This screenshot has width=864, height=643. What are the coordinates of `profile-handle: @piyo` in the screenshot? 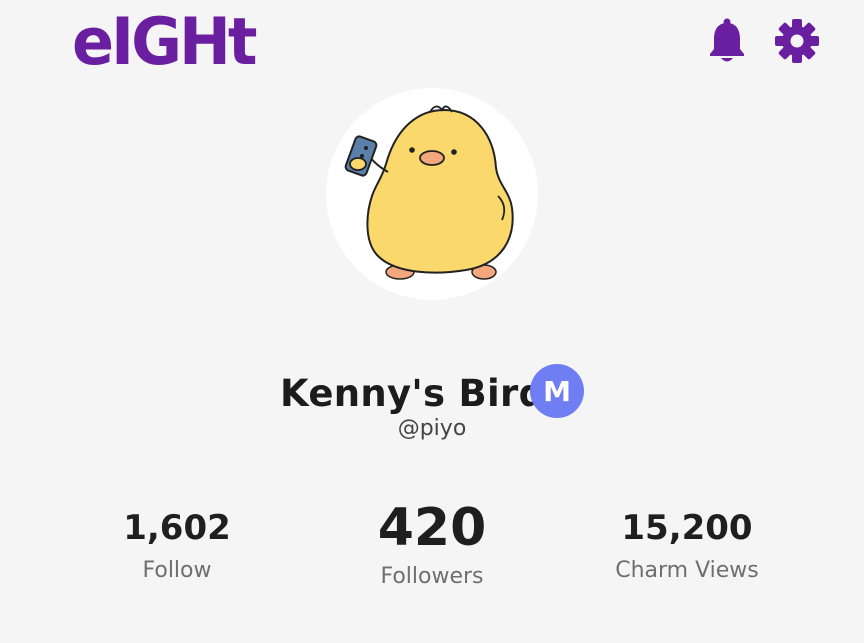 It's located at (432, 428).